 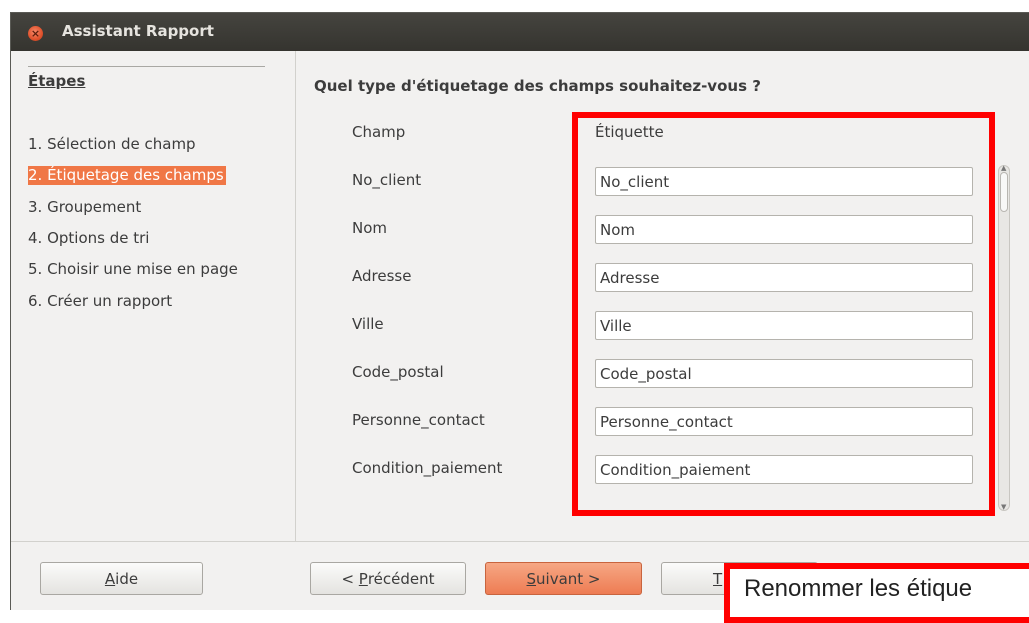 What do you see at coordinates (1003, 507) in the screenshot?
I see `scroll-down-arrow-icon: ▼` at bounding box center [1003, 507].